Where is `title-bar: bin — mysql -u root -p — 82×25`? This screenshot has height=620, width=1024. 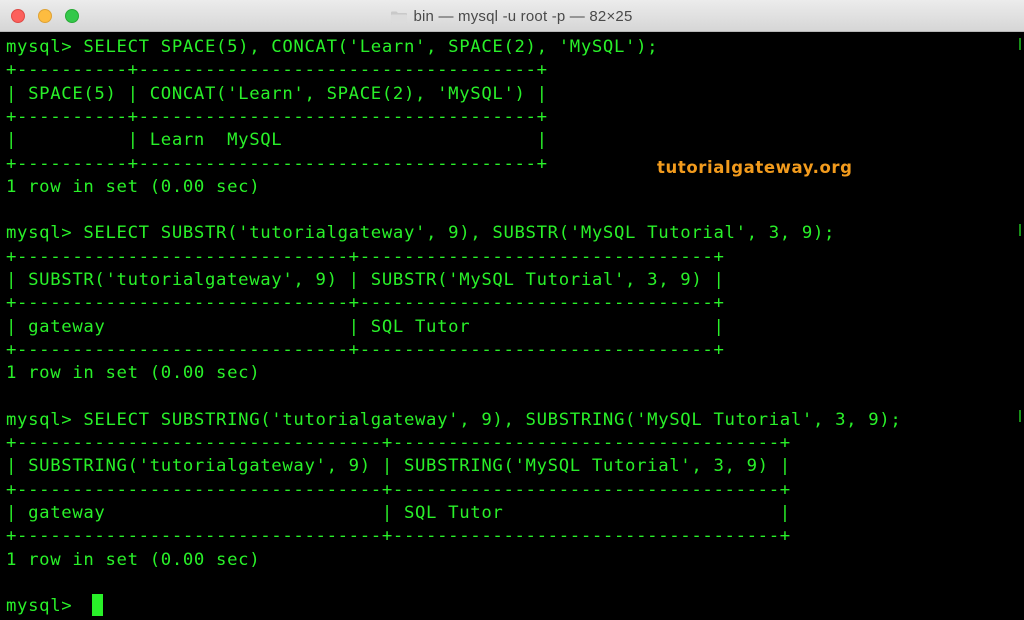 title-bar: bin — mysql -u root -p — 82×25 is located at coordinates (512, 16).